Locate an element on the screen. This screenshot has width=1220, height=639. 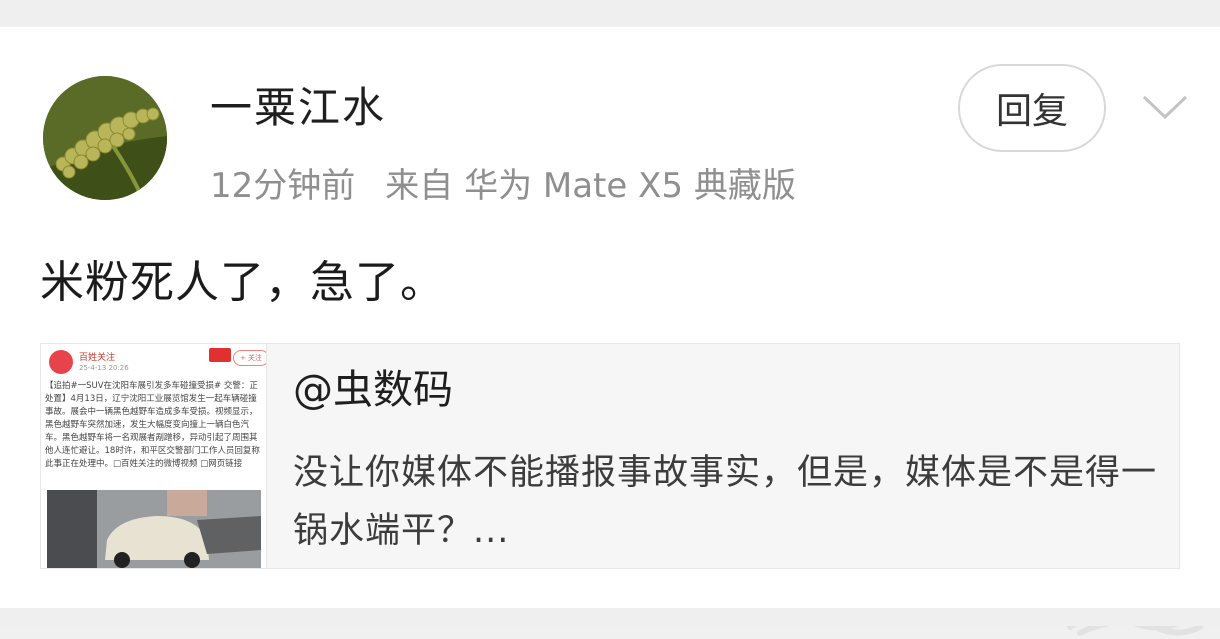
avatar is located at coordinates (105, 138).